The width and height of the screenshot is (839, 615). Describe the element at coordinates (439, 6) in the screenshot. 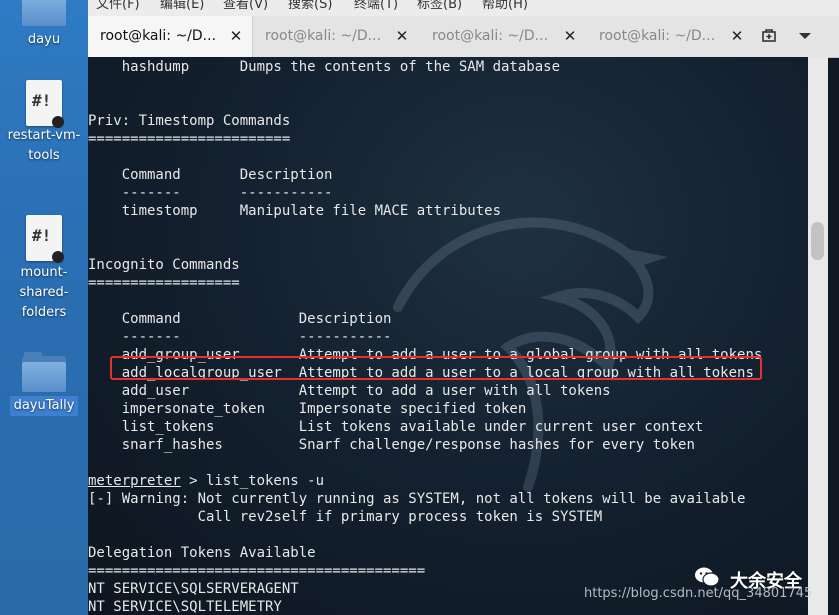

I see `menu-tabs: 标签(B)` at that location.